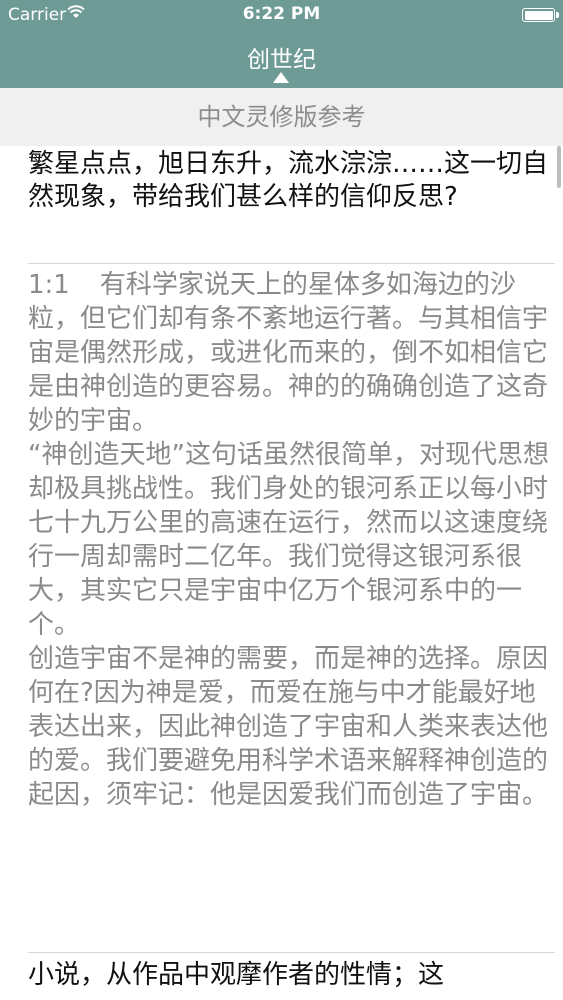  Describe the element at coordinates (281, 57) in the screenshot. I see `book-title-button: 创世纪` at that location.